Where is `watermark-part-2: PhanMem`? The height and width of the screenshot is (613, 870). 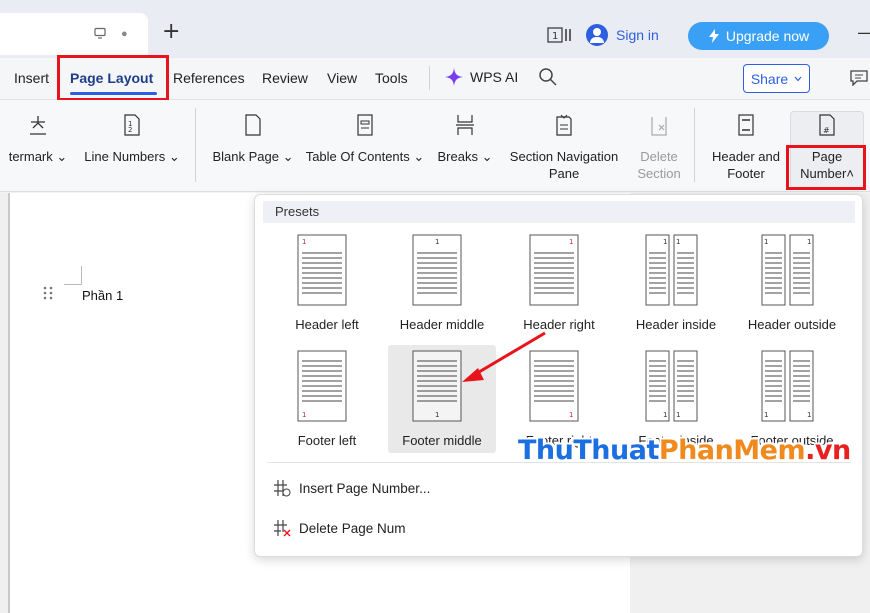
watermark-part-2: PhanMem is located at coordinates (732, 450).